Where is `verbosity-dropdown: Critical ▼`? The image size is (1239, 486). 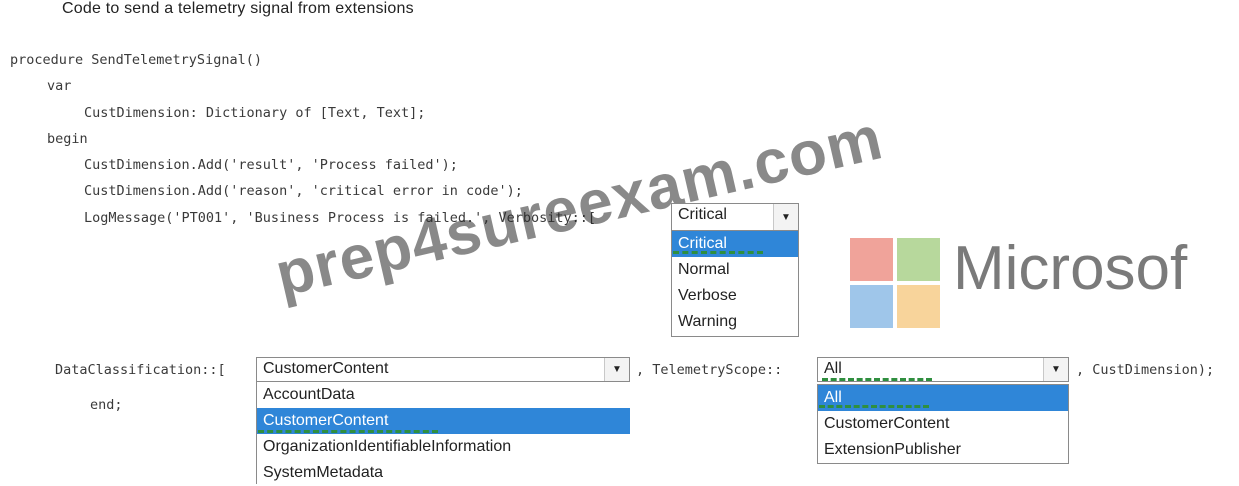
verbosity-dropdown: Critical ▼ is located at coordinates (735, 217).